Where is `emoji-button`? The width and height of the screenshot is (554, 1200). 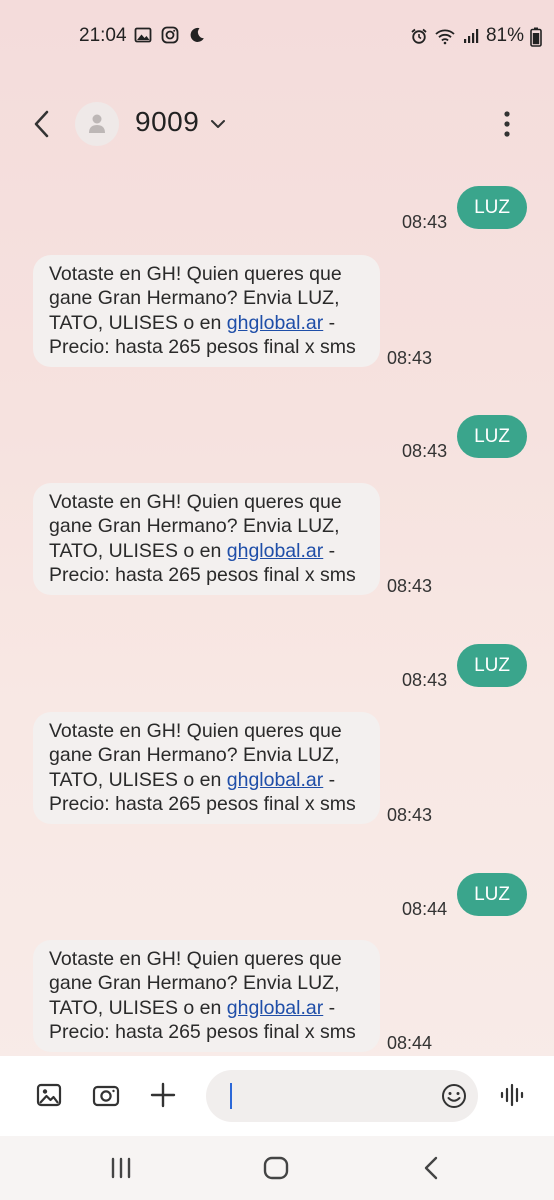
emoji-button is located at coordinates (454, 1096).